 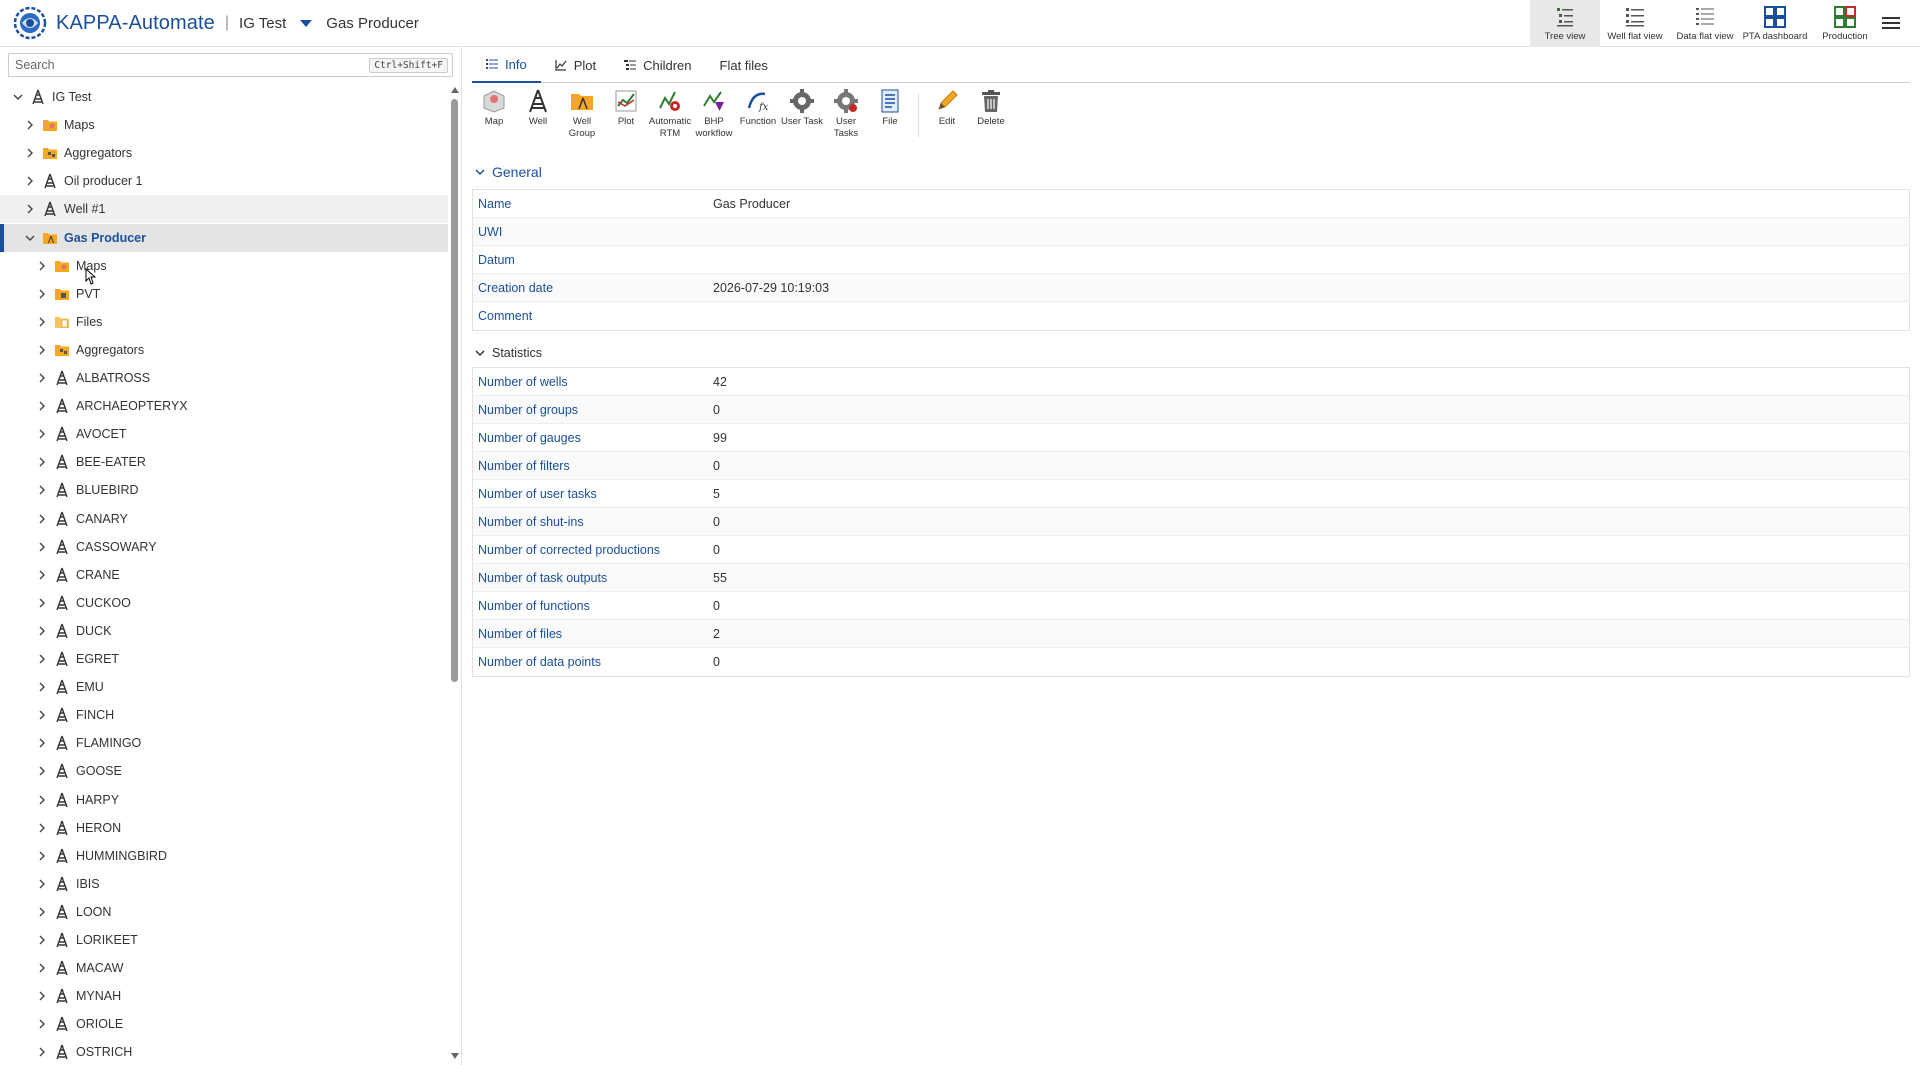 What do you see at coordinates (224, 856) in the screenshot?
I see `tree-item: HUMMINGBIRD` at bounding box center [224, 856].